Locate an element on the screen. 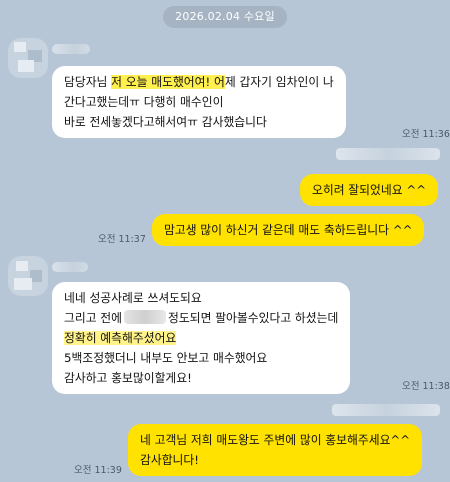 The height and width of the screenshot is (482, 450). message-line: 오히려 잘되었네요 ^^ is located at coordinates (369, 190).